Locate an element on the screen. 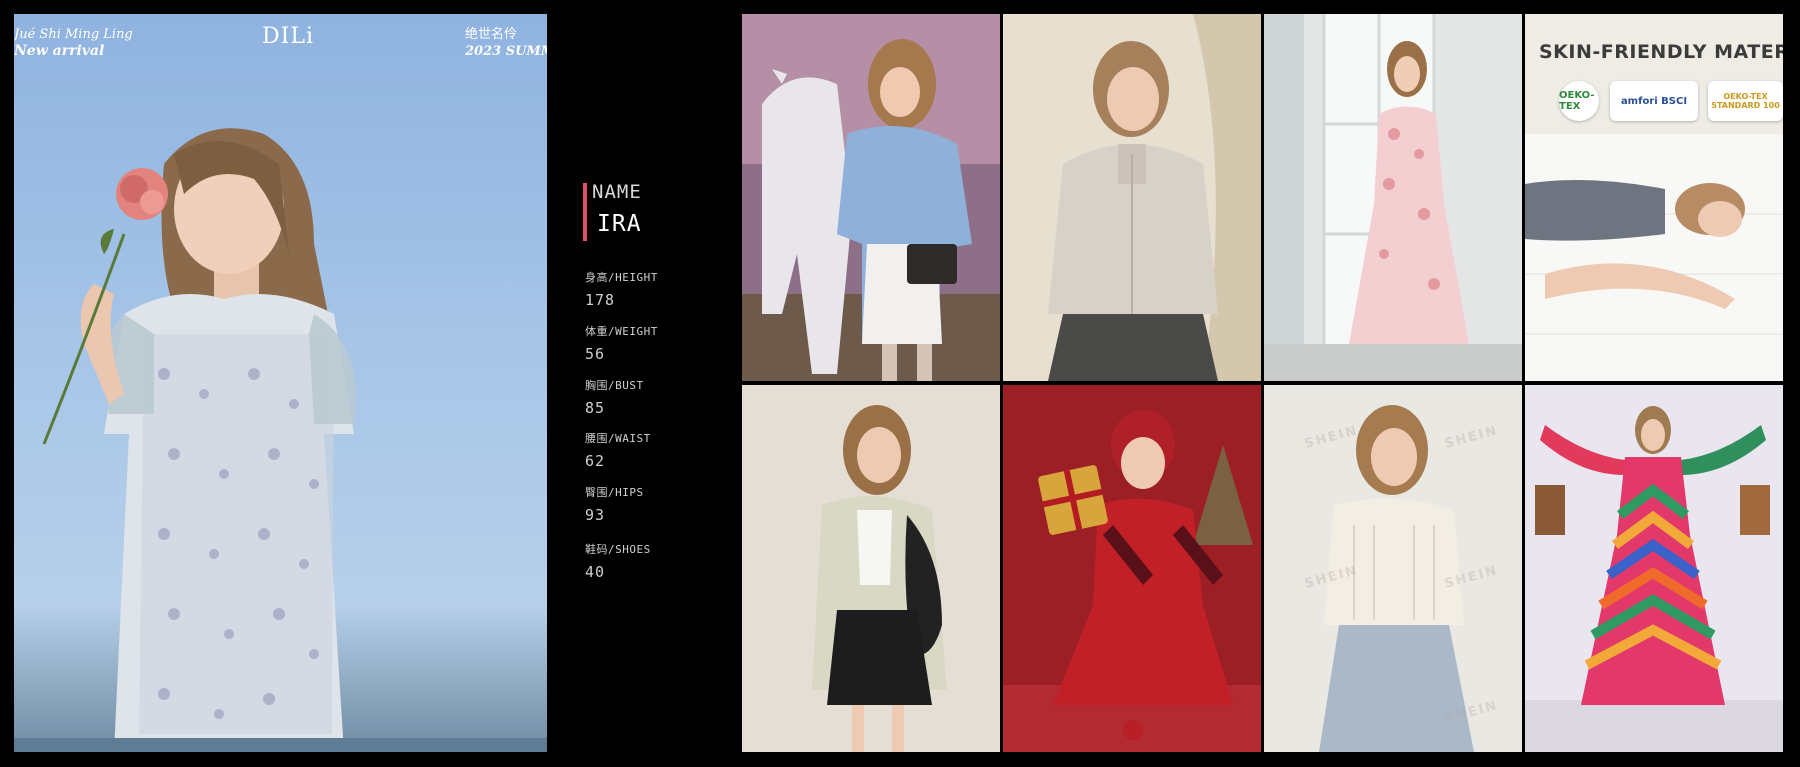 The width and height of the screenshot is (1800, 767). red-holiday-illustration is located at coordinates (1132, 568).